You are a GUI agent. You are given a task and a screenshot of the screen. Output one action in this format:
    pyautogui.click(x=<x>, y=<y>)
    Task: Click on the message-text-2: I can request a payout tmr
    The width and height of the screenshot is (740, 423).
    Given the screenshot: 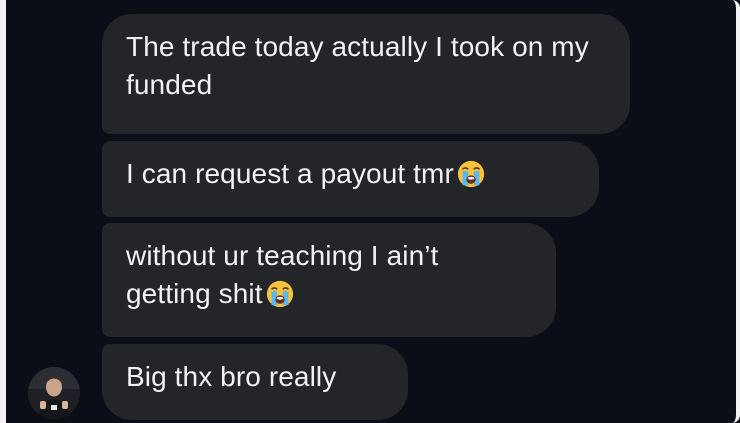 What is the action you would take?
    pyautogui.click(x=290, y=173)
    